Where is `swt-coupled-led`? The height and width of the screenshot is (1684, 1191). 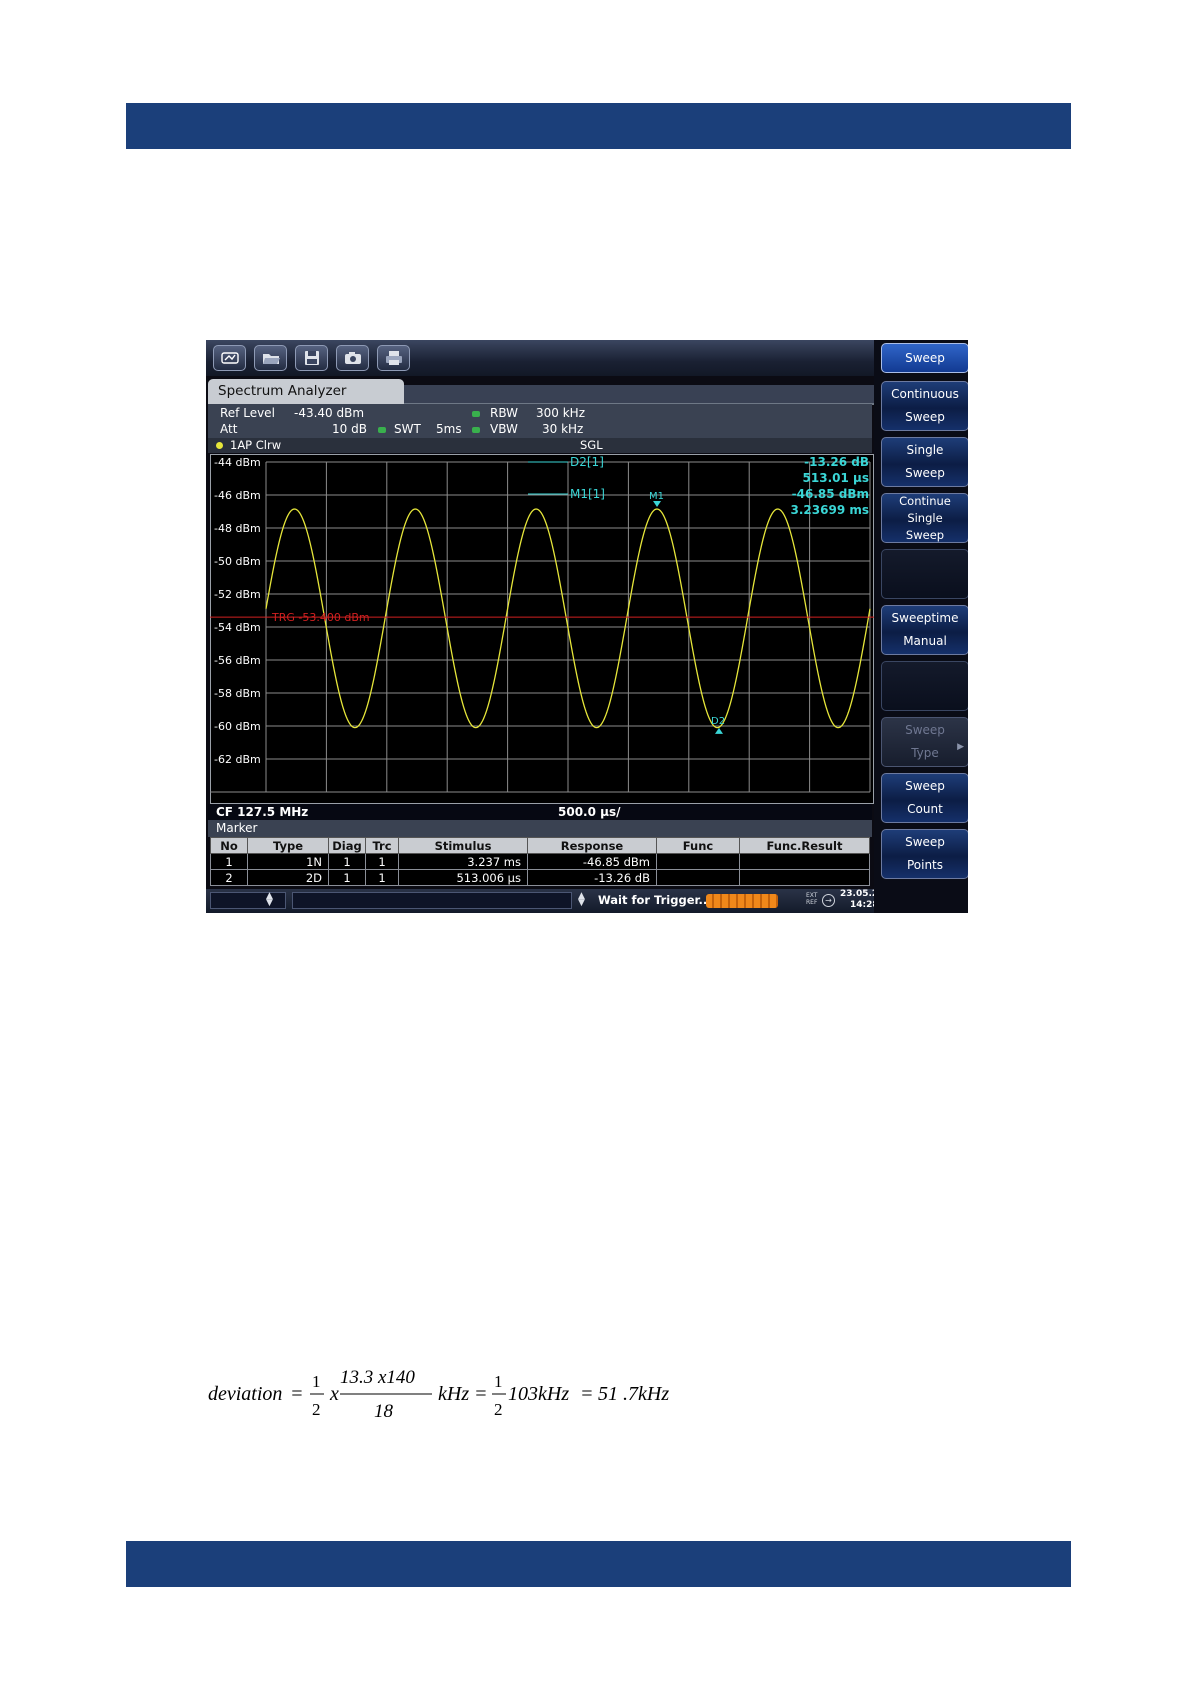
swt-coupled-led is located at coordinates (382, 430).